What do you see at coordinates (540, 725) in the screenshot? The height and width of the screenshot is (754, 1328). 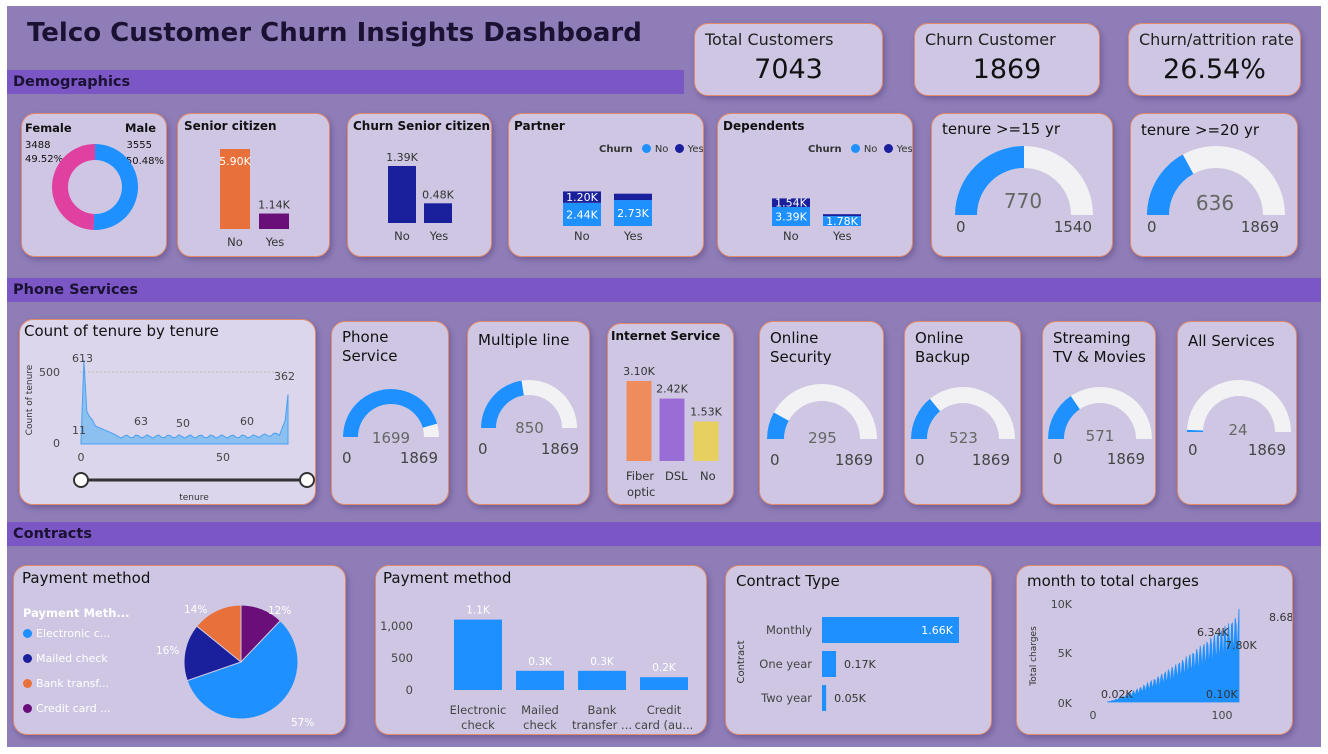 I see `cat-label: check` at bounding box center [540, 725].